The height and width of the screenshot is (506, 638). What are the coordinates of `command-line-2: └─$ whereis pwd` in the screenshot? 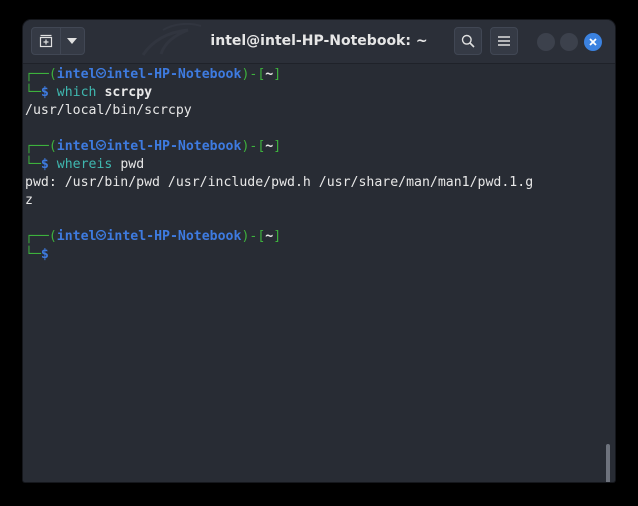 It's located at (84, 165).